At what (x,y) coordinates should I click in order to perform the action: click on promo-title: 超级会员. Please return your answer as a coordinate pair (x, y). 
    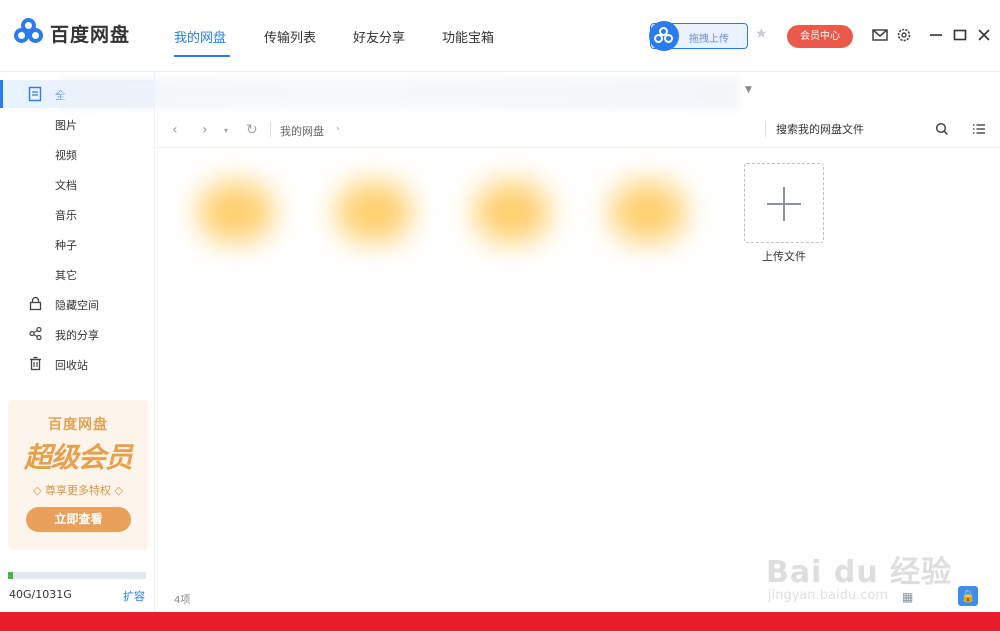
    Looking at the image, I should click on (78, 457).